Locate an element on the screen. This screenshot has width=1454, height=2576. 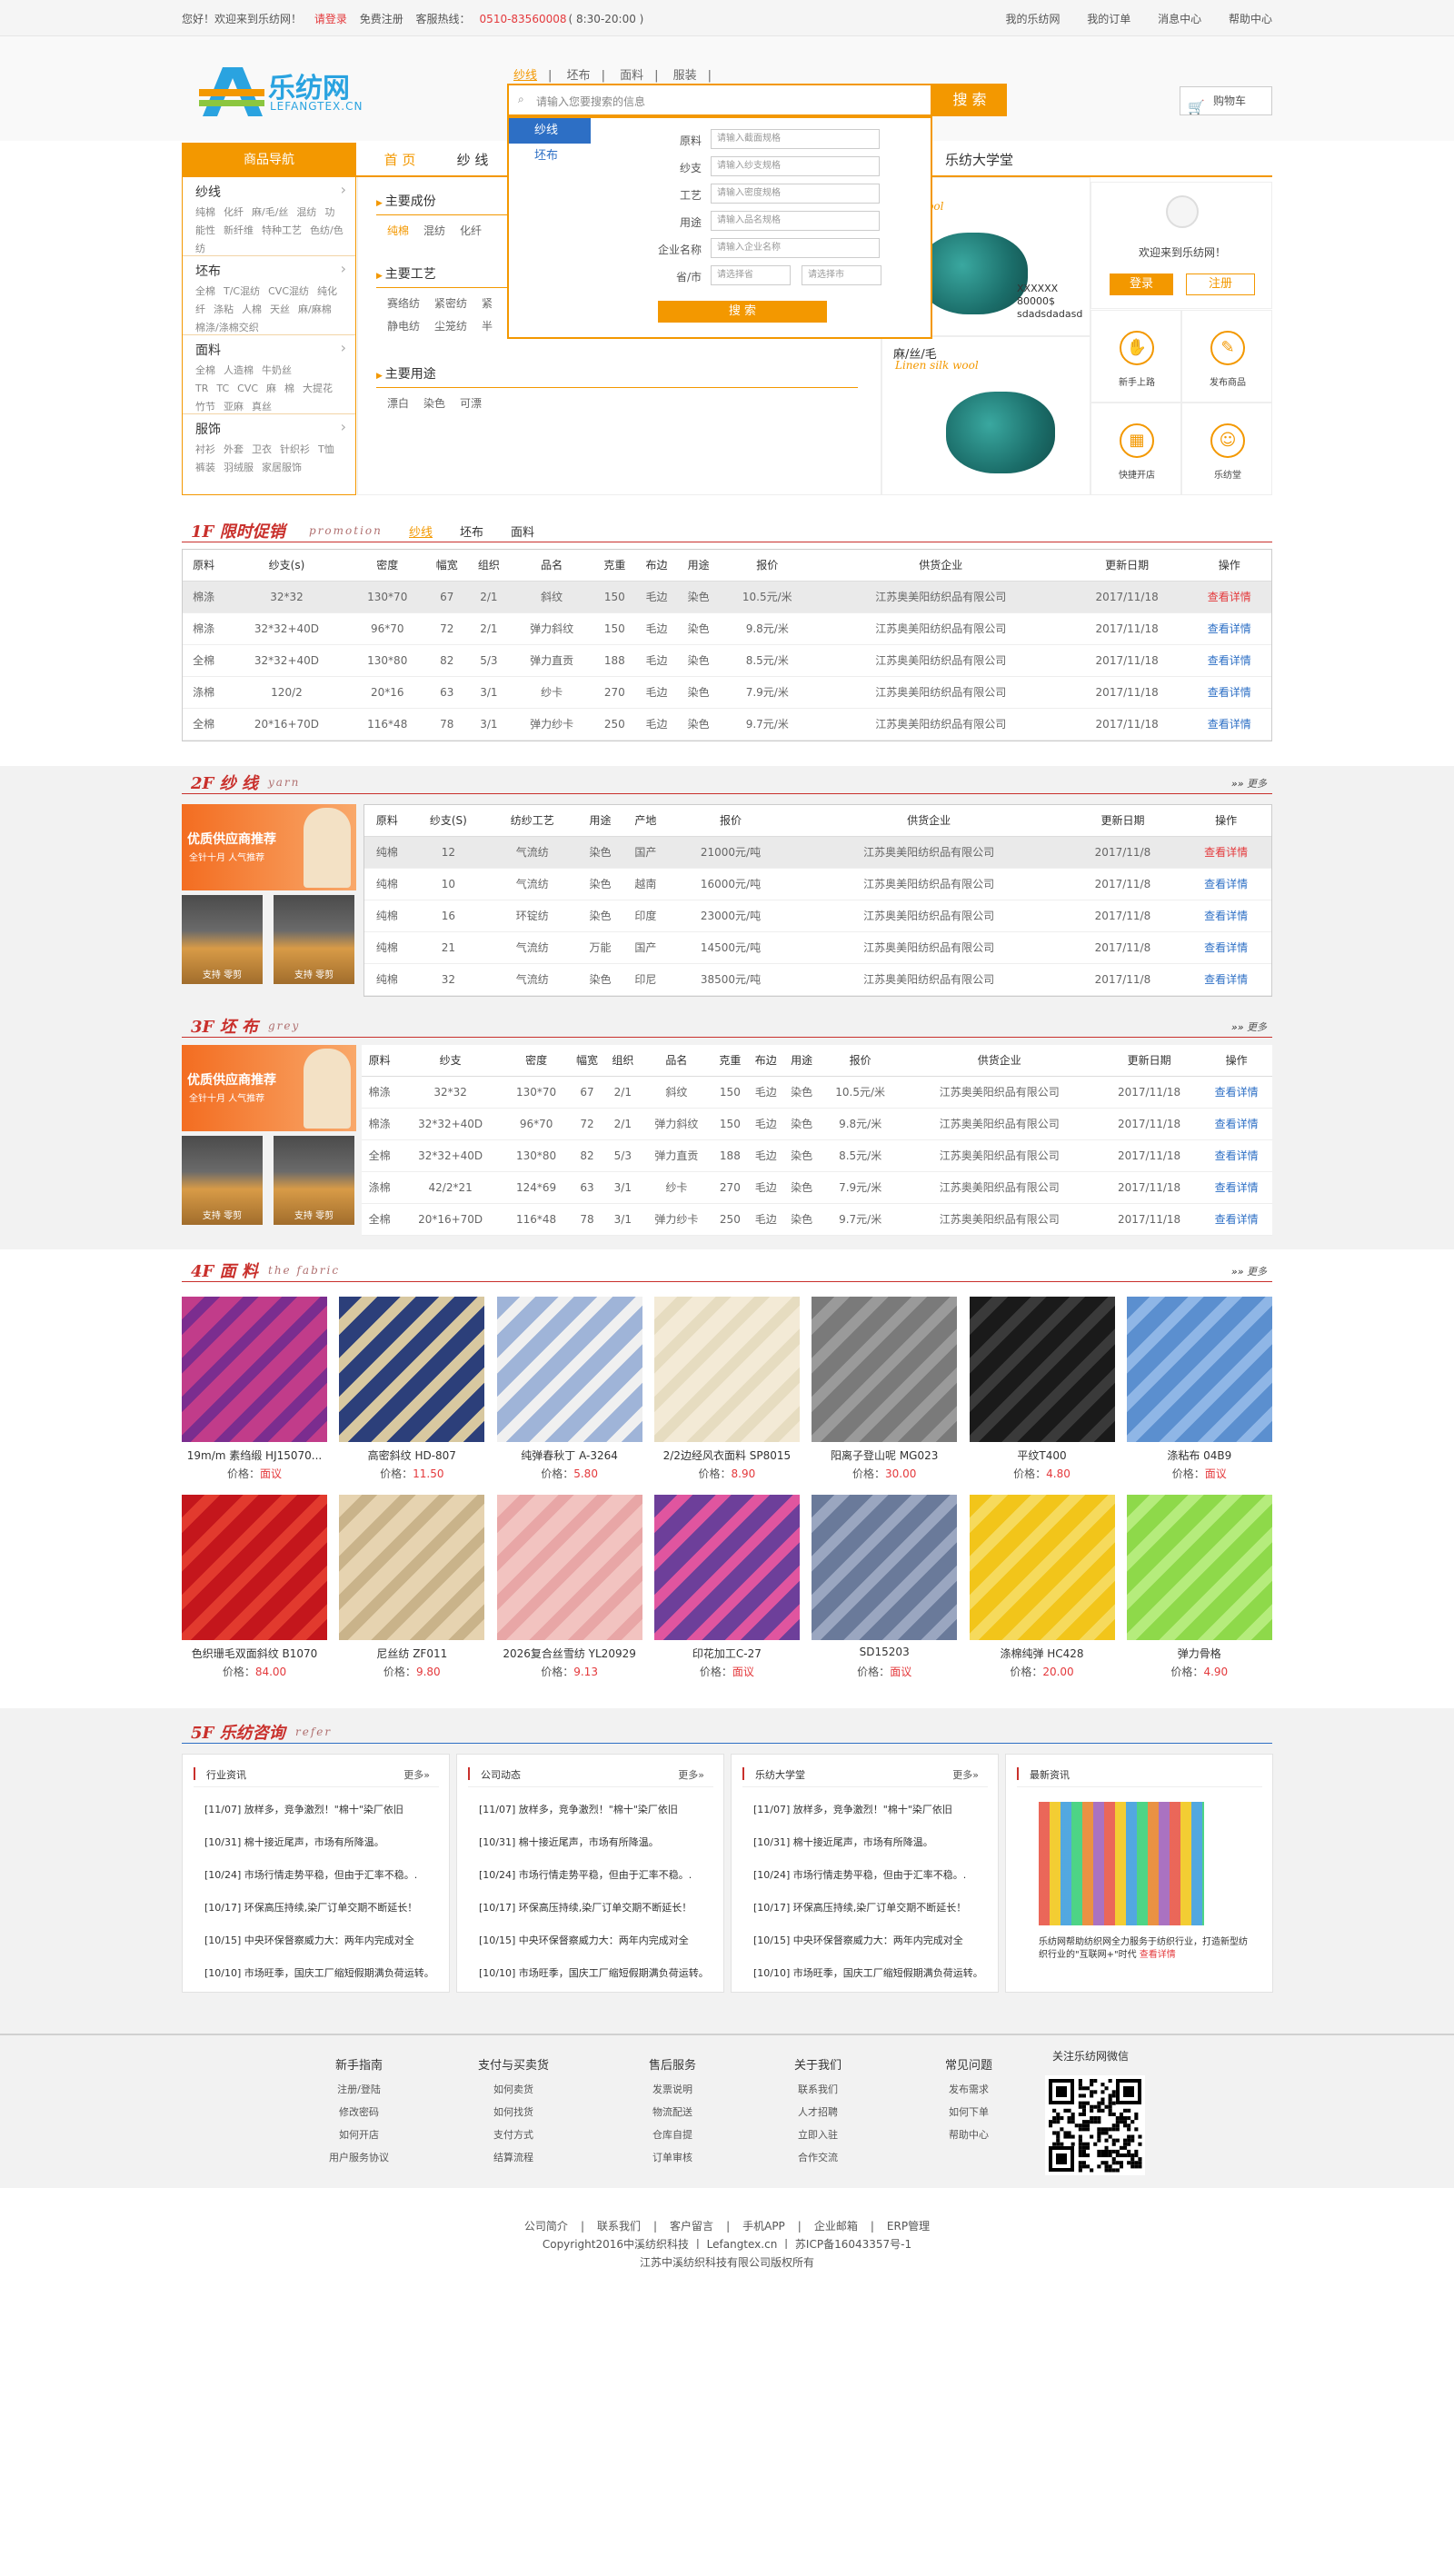
product-card: 涤粘布 04B9 价格：面议 is located at coordinates (1199, 1391).